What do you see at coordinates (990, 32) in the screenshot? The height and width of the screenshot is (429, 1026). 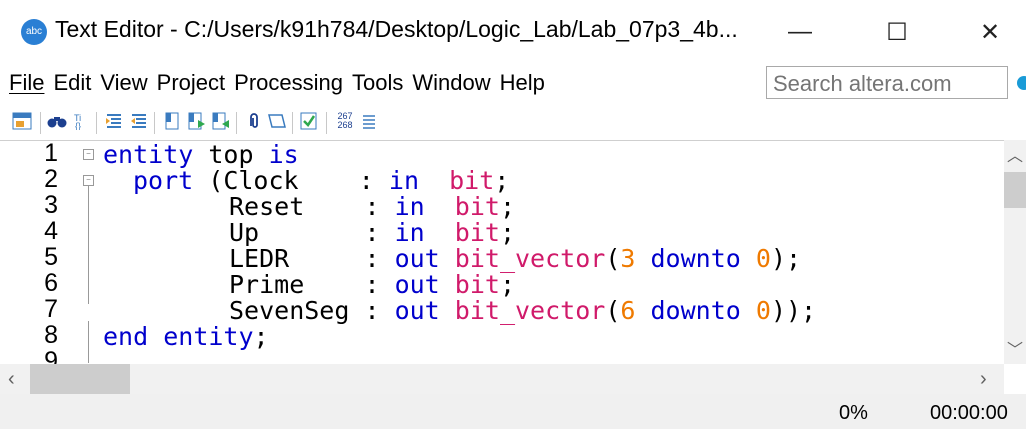 I see `close-button: ✕` at bounding box center [990, 32].